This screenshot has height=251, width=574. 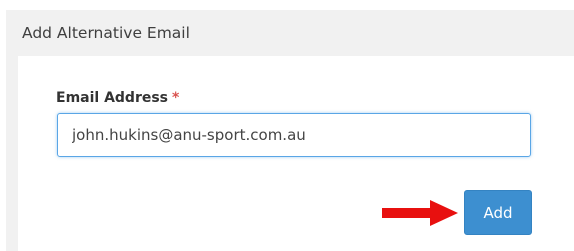 What do you see at coordinates (106, 33) in the screenshot?
I see `panel-title: Add Alternative Email` at bounding box center [106, 33].